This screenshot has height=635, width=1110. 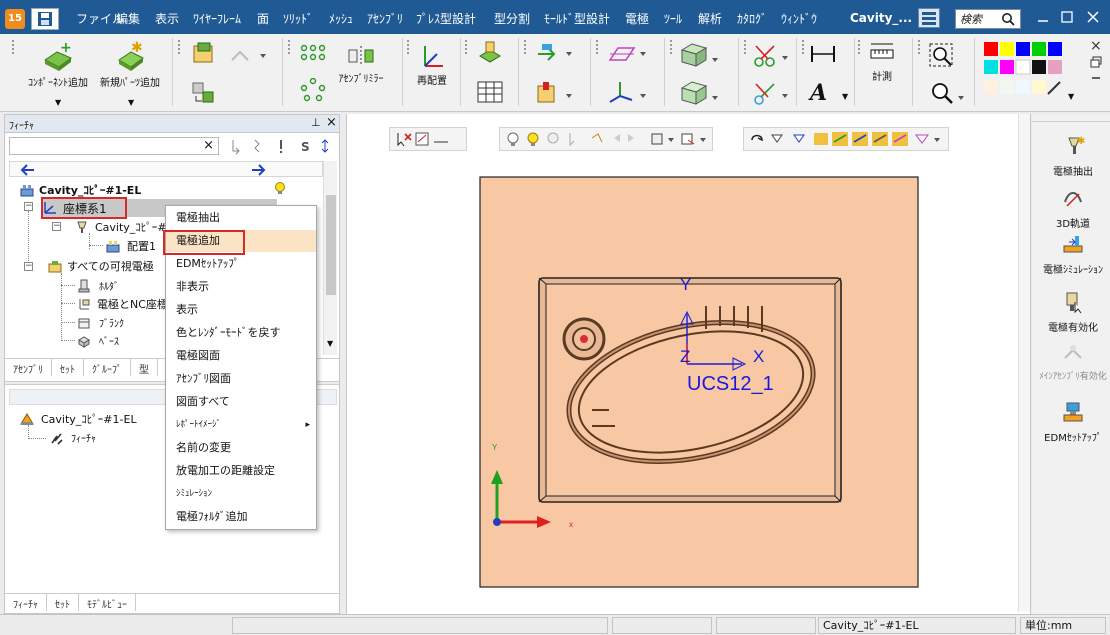 What do you see at coordinates (330, 258) in the screenshot?
I see `tree-scrollbar: ▼` at bounding box center [330, 258].